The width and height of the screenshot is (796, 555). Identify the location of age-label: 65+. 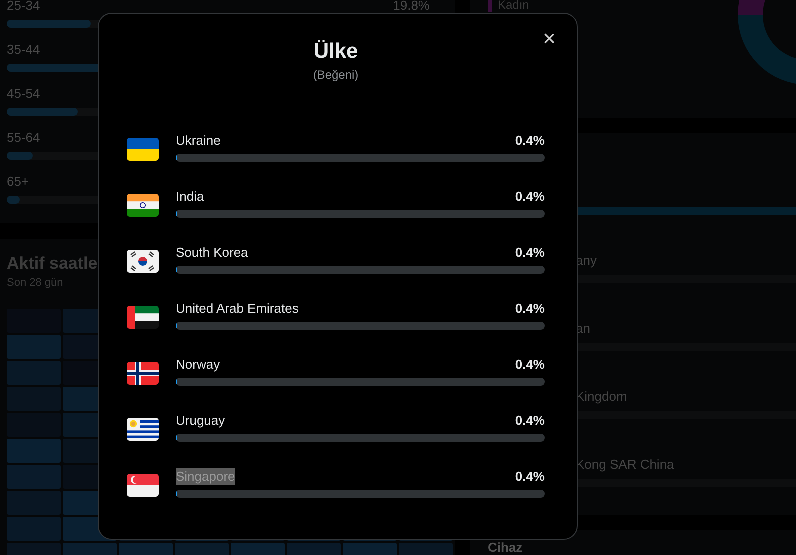
(18, 182).